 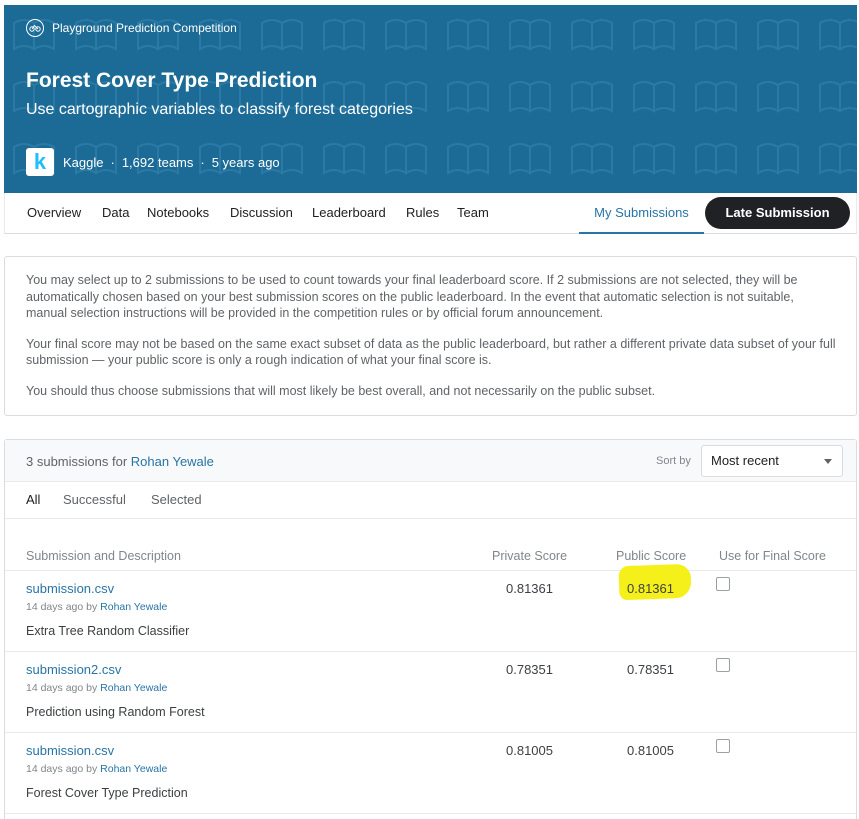 I want to click on team-count: 1,692 teams, so click(x=157, y=162).